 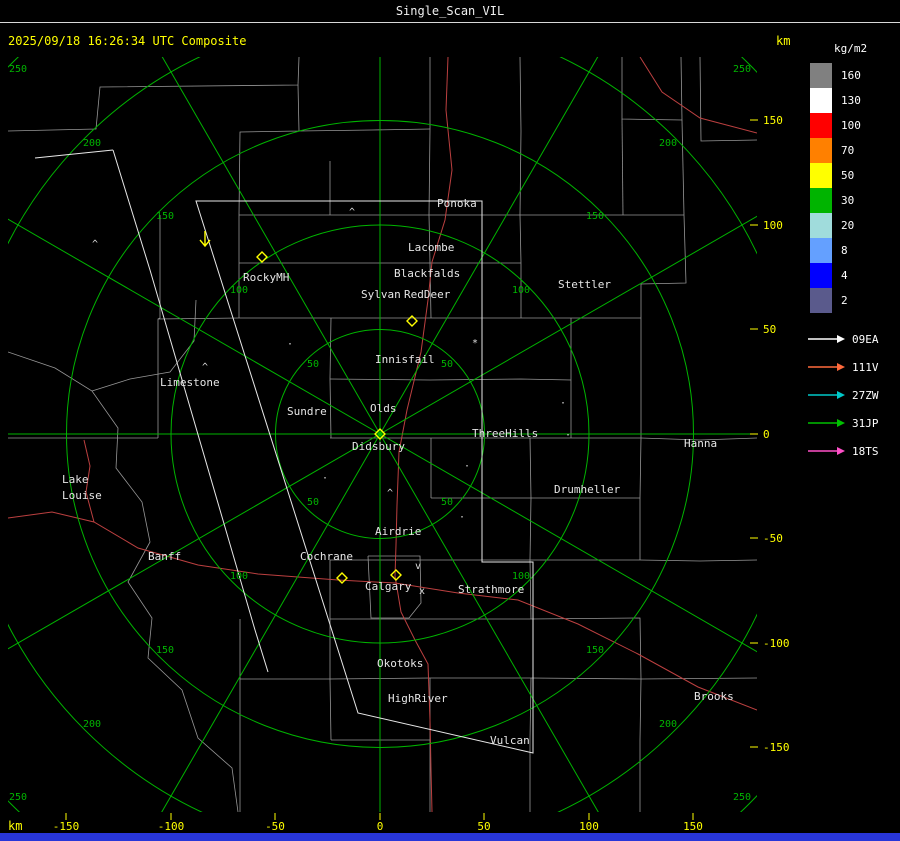 What do you see at coordinates (483, 826) in the screenshot?
I see `bottom-axis-tick-label: 50` at bounding box center [483, 826].